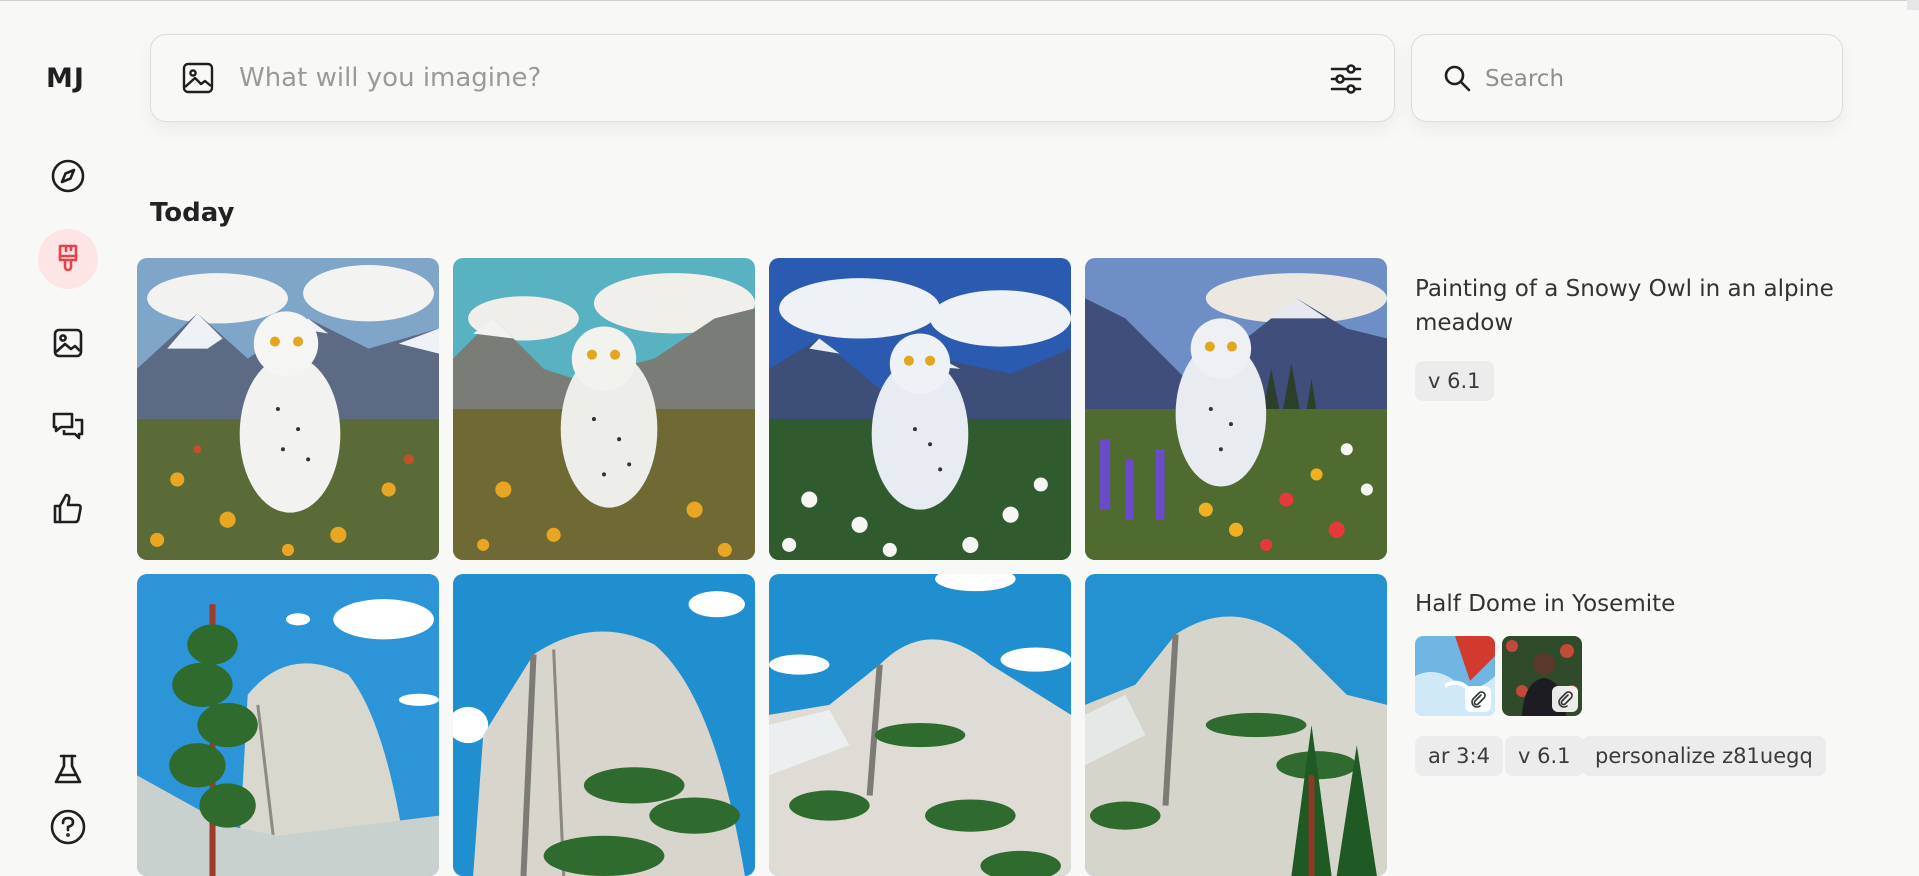 This screenshot has width=1919, height=876. Describe the element at coordinates (65, 78) in the screenshot. I see `logo: MJ` at that location.